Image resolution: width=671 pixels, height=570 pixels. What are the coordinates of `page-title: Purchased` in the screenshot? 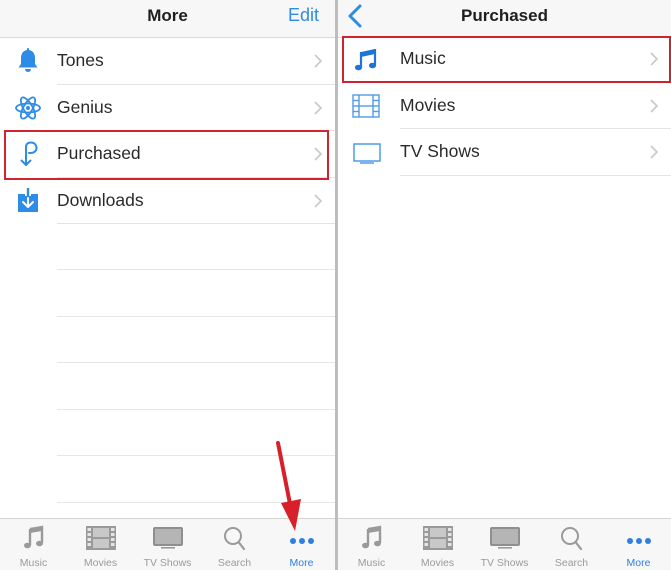 It's located at (504, 15).